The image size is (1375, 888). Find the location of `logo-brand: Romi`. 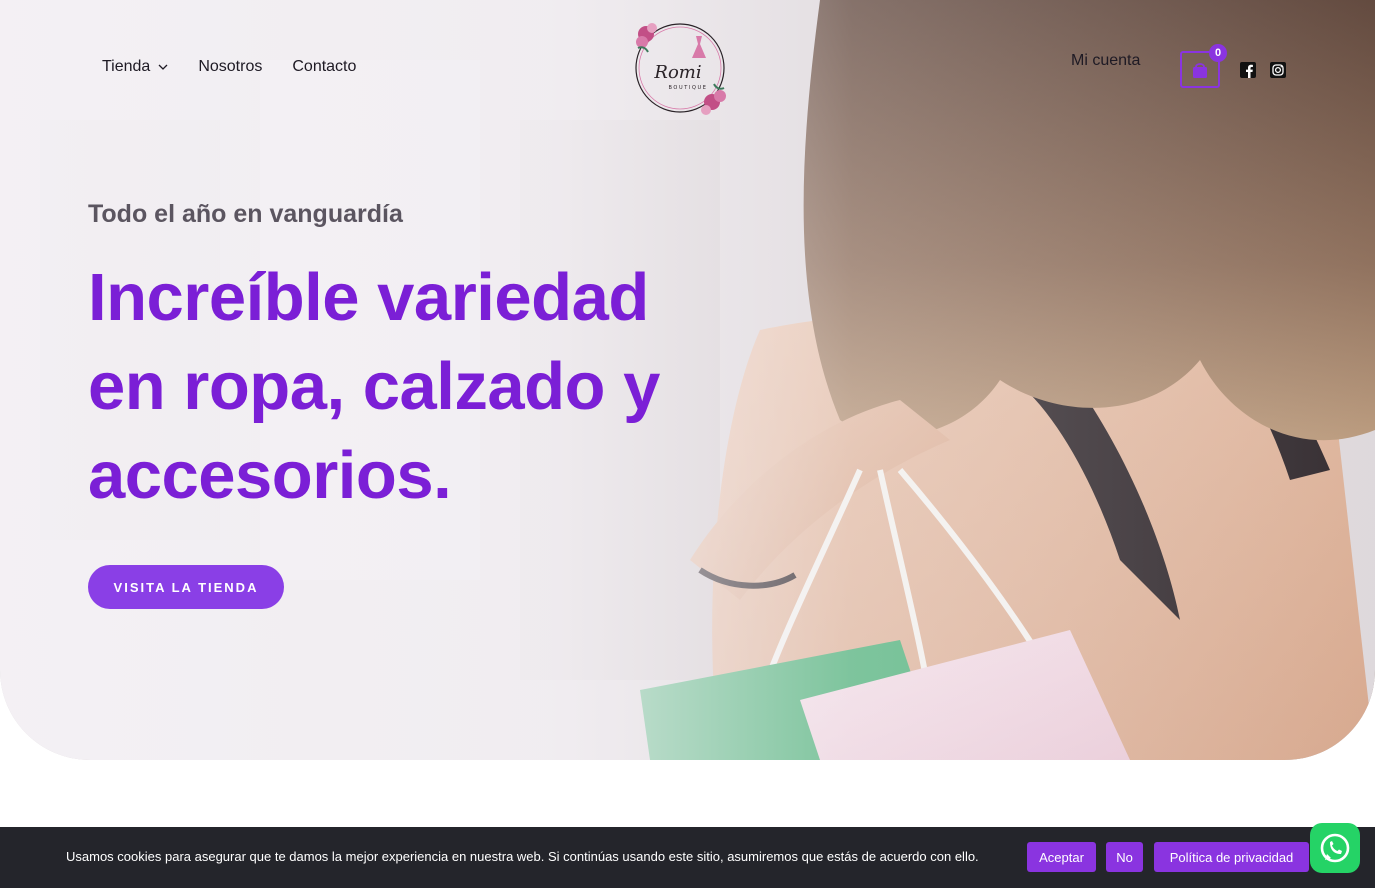

logo-brand: Romi is located at coordinates (677, 72).